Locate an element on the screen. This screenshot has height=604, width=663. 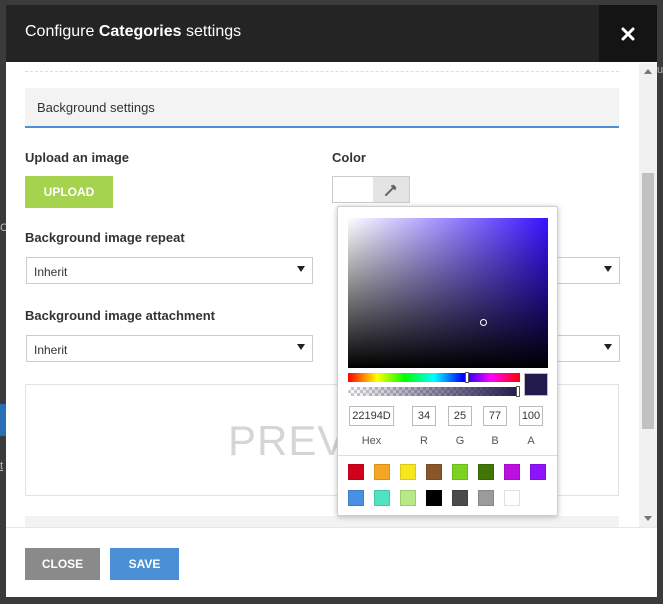
color-swatch is located at coordinates (353, 189).